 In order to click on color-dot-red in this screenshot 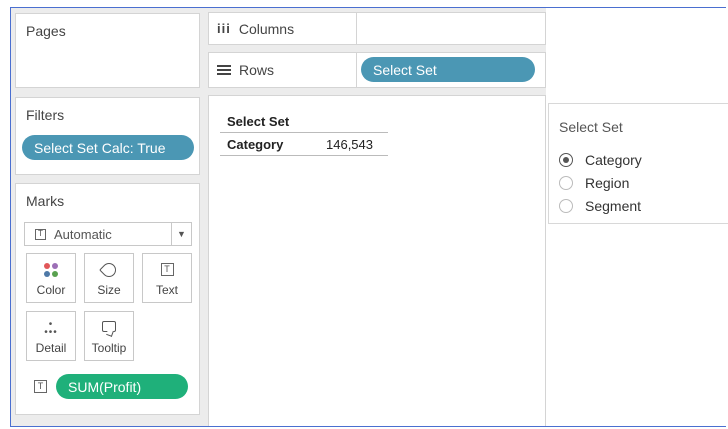, I will do `click(47, 266)`.